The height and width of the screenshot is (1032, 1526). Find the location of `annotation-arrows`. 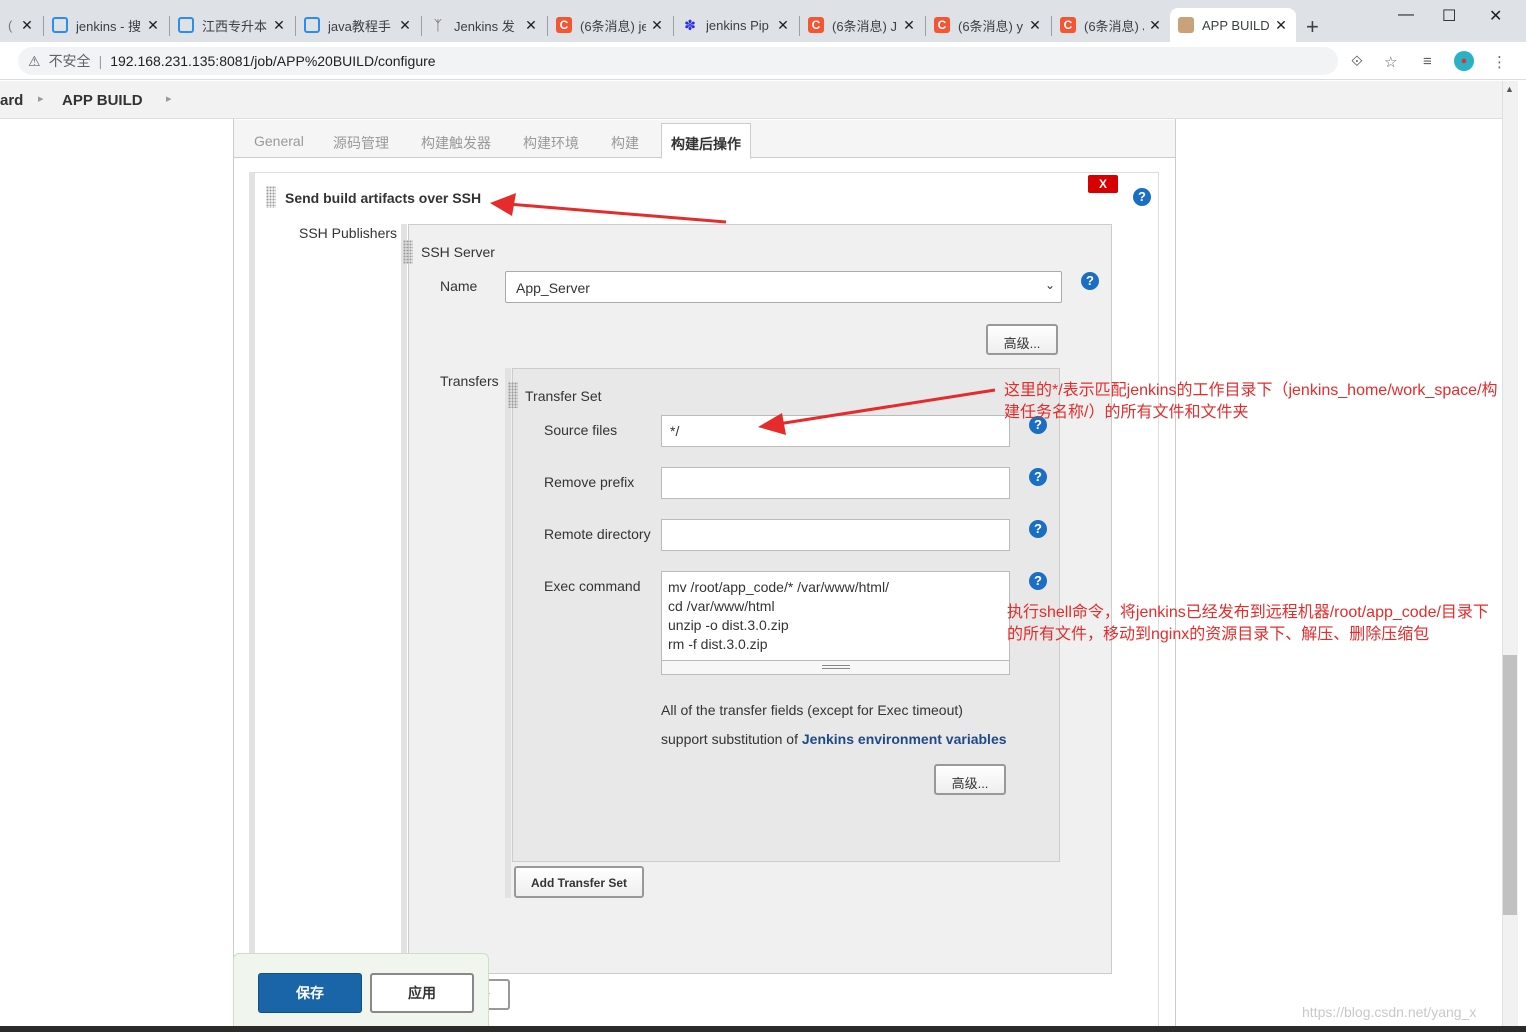

annotation-arrows is located at coordinates (743, 314).